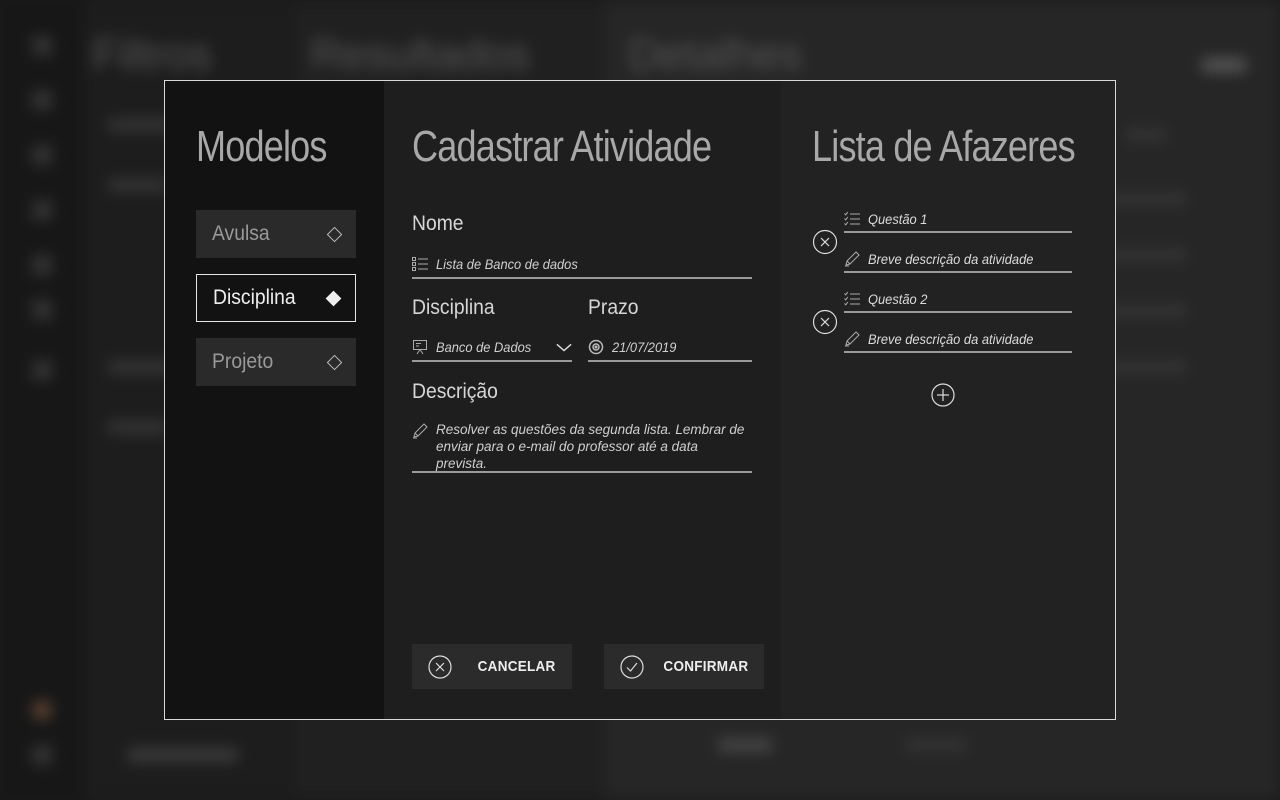  What do you see at coordinates (453, 307) in the screenshot?
I see `discipline-label: Disciplina` at bounding box center [453, 307].